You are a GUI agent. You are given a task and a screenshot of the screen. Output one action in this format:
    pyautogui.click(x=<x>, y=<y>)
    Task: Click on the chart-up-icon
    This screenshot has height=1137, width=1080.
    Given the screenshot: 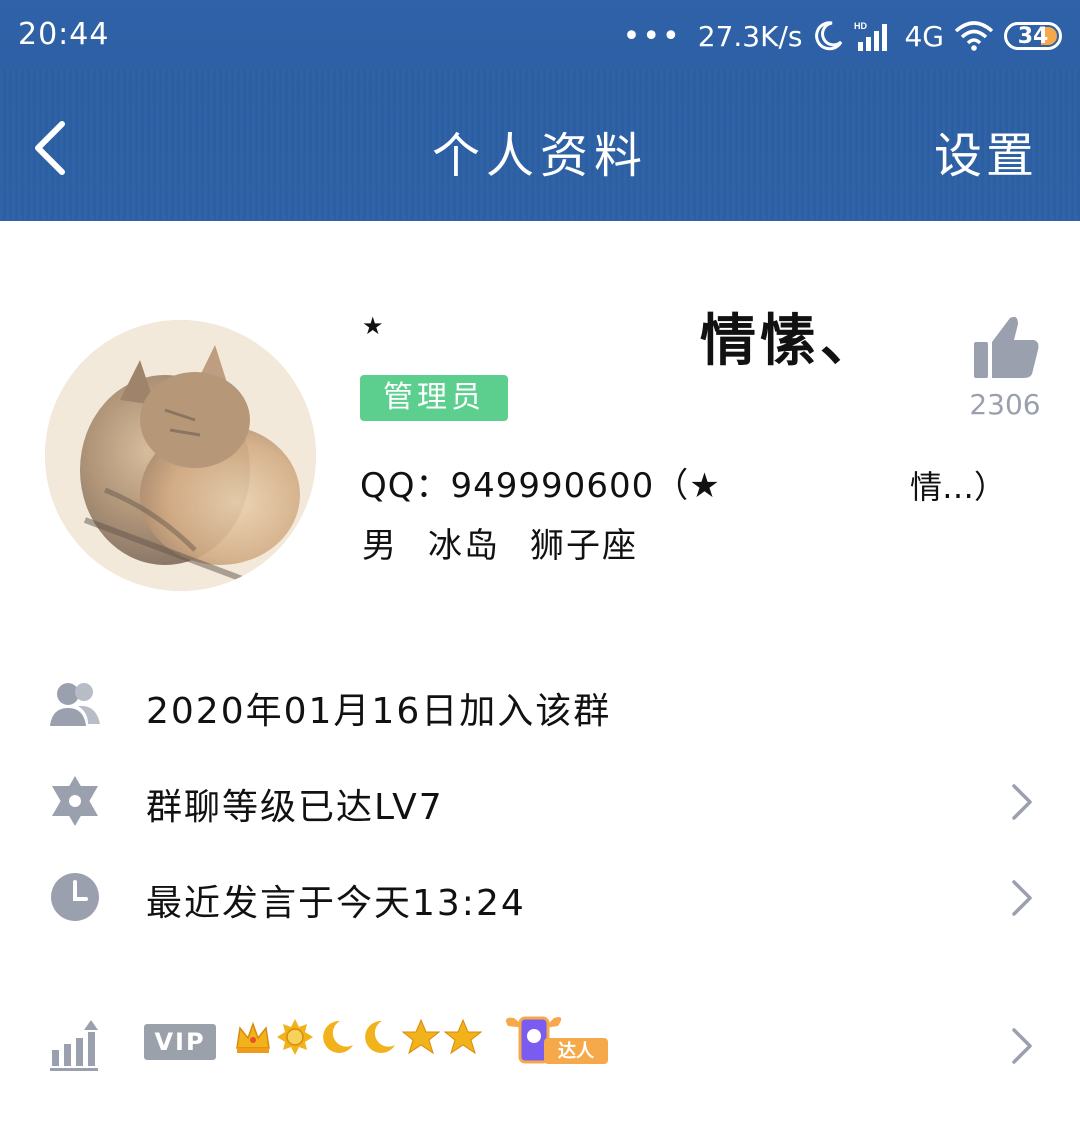 What is the action you would take?
    pyautogui.click(x=74, y=1045)
    